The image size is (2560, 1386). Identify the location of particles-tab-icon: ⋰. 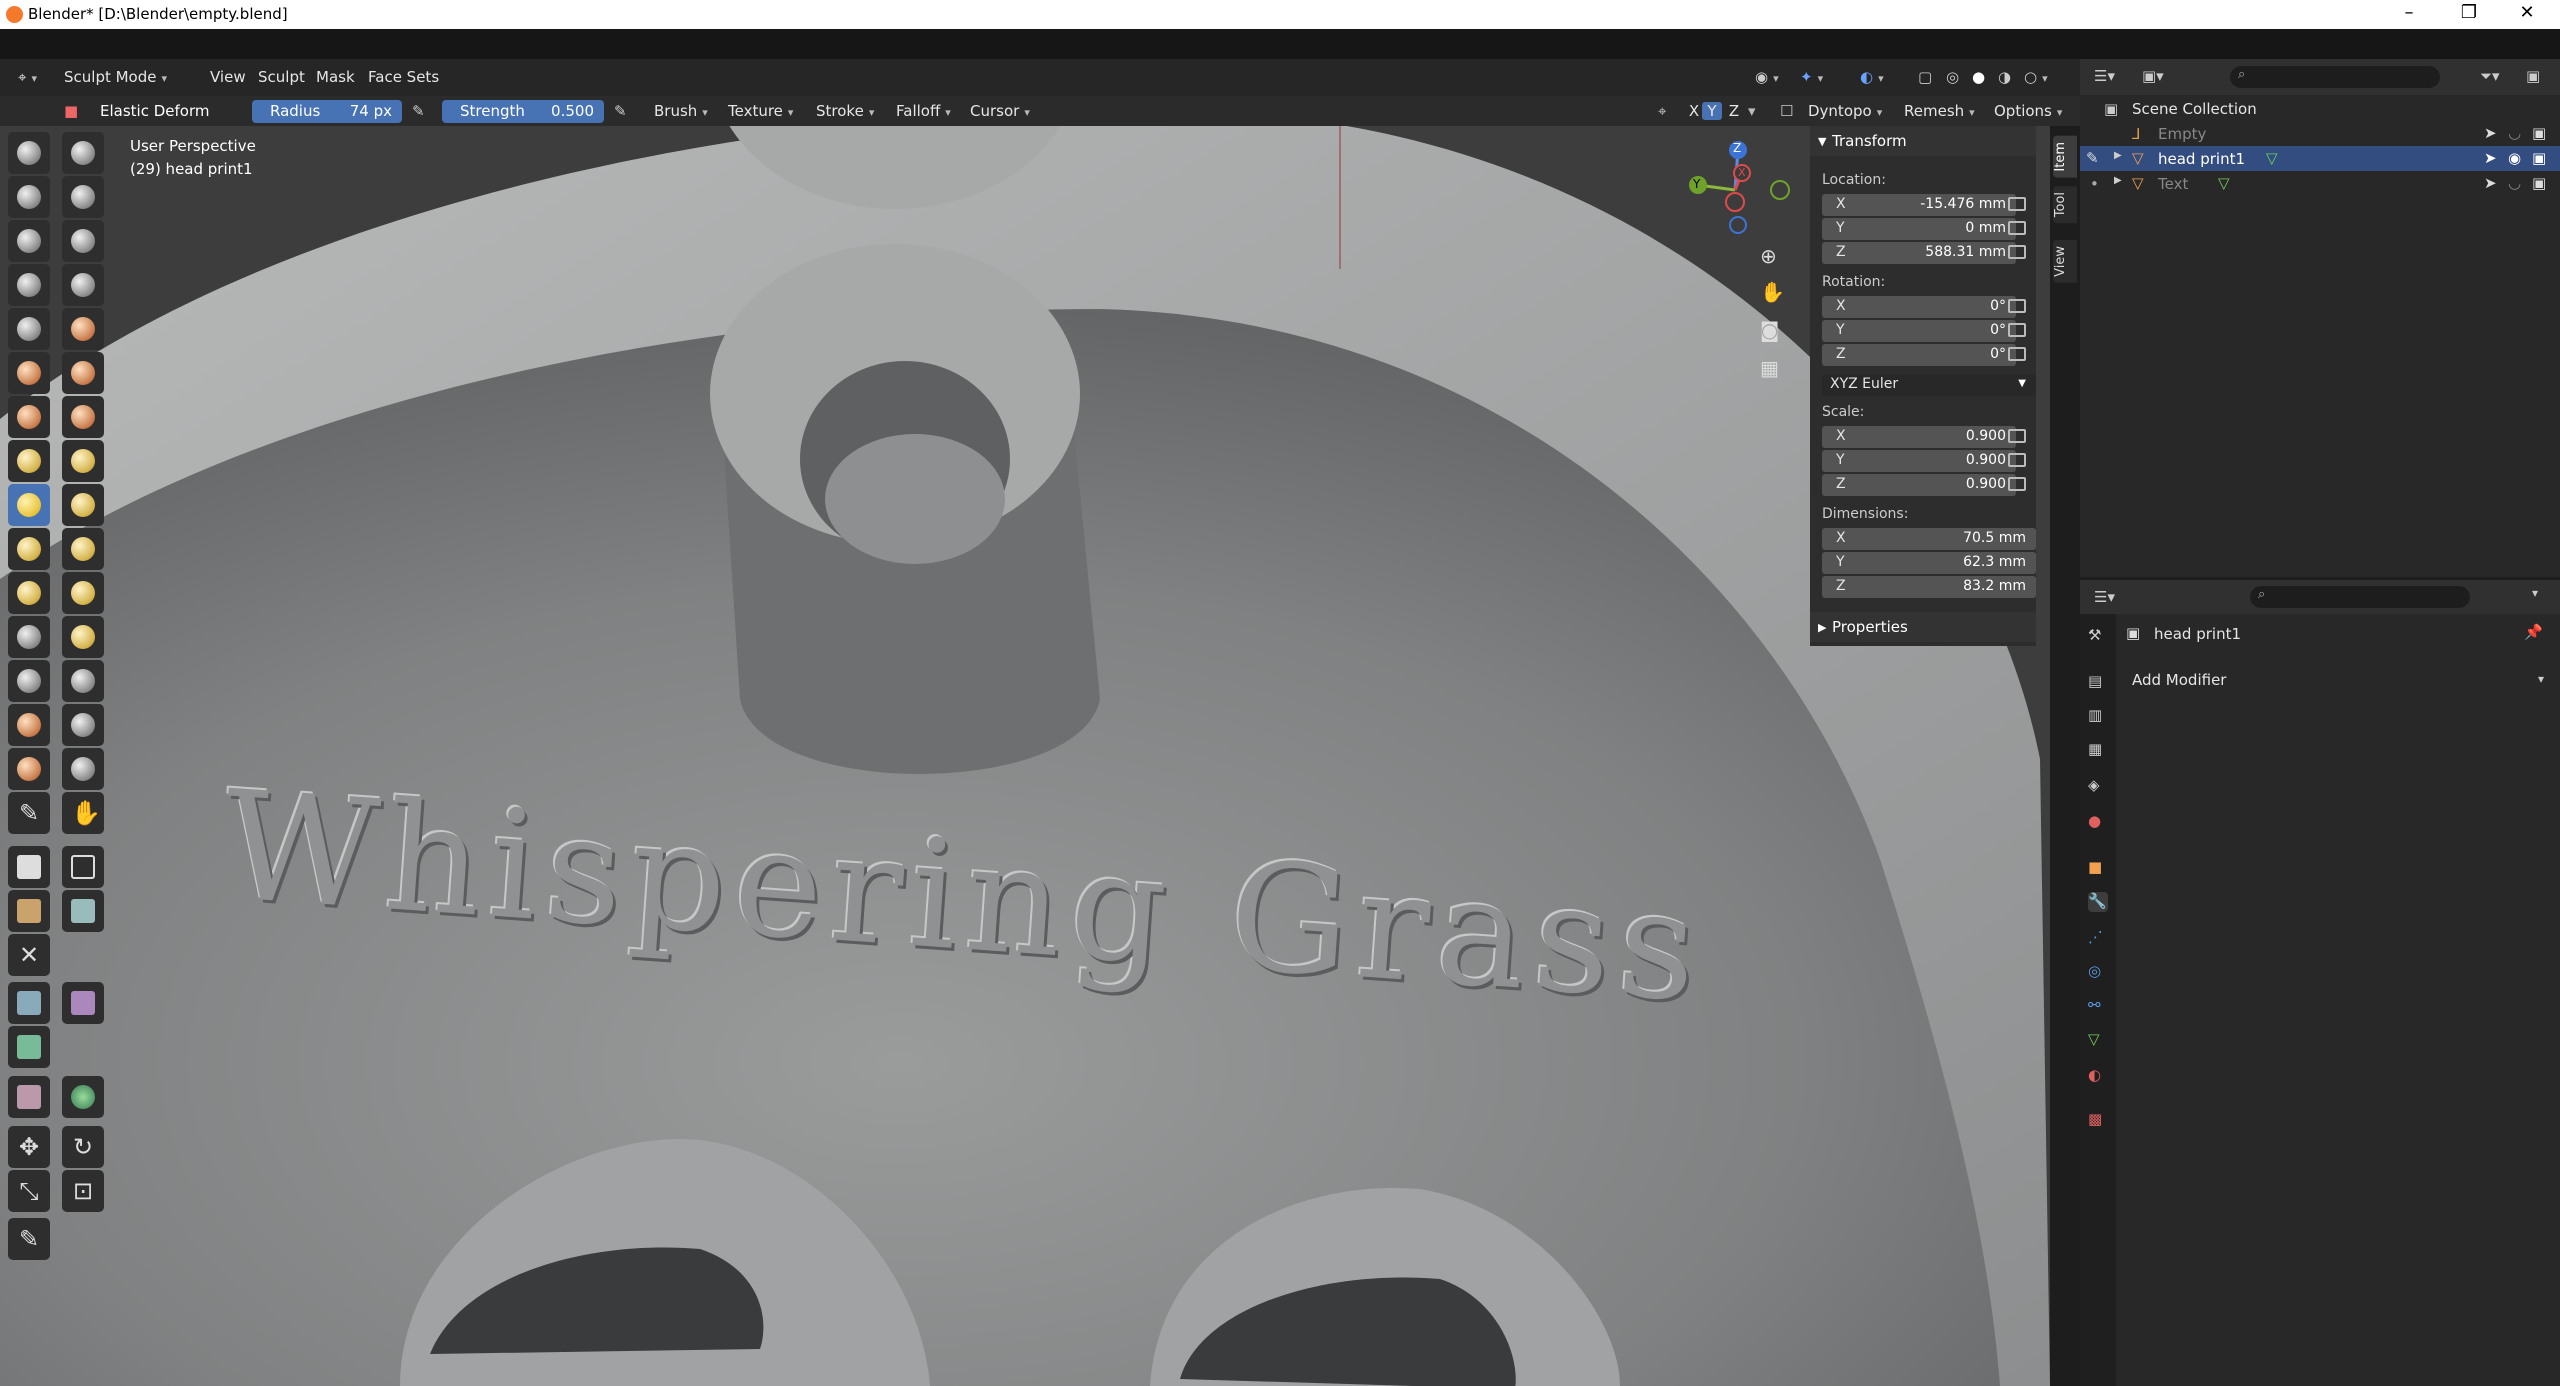
(2098, 938).